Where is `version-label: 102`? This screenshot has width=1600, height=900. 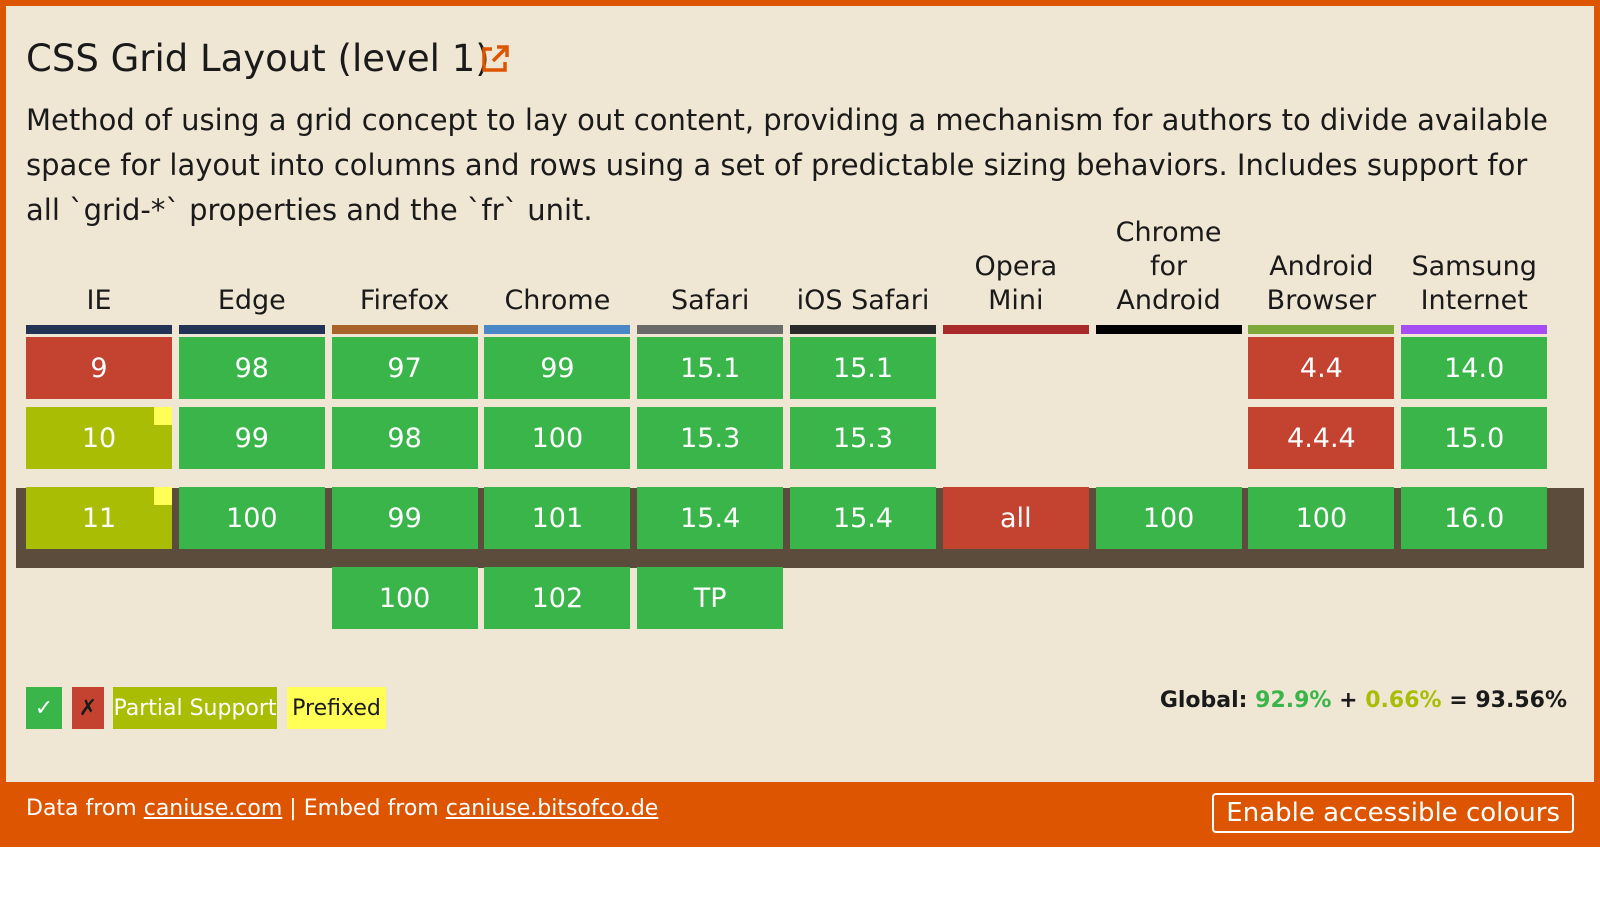
version-label: 102 is located at coordinates (557, 598).